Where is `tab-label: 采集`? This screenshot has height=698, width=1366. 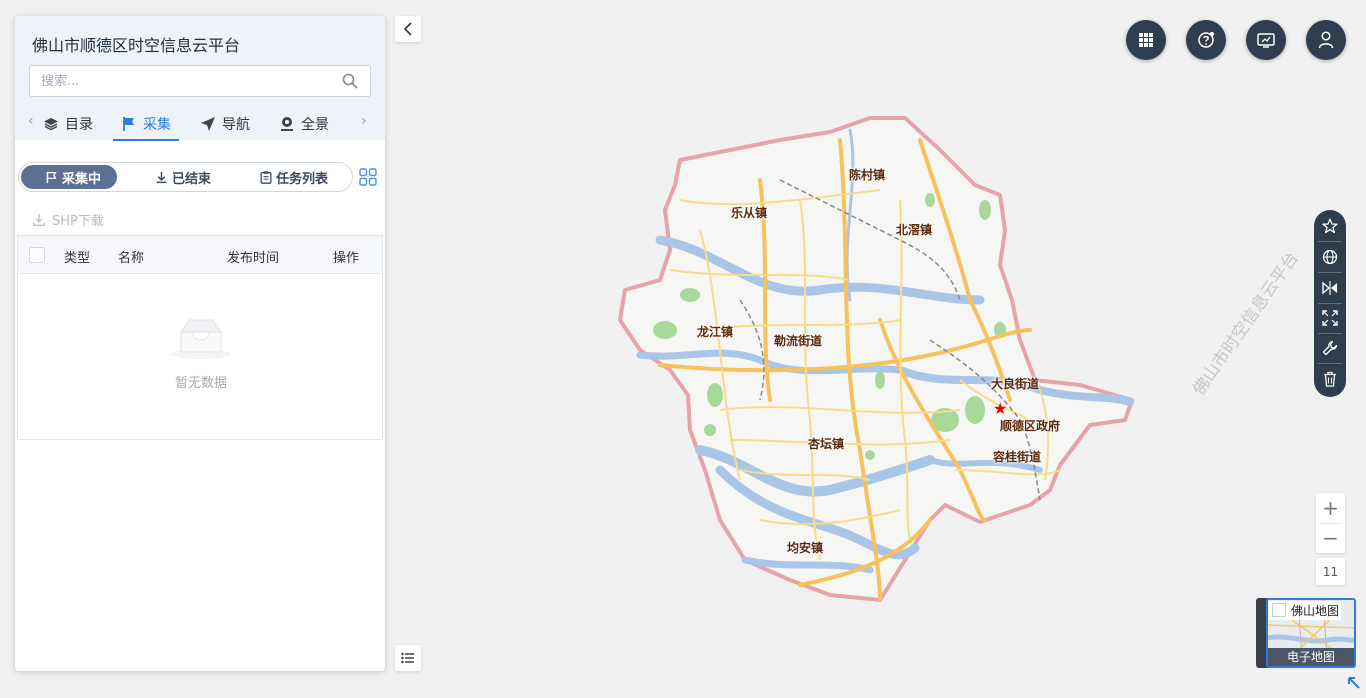 tab-label: 采集 is located at coordinates (157, 124).